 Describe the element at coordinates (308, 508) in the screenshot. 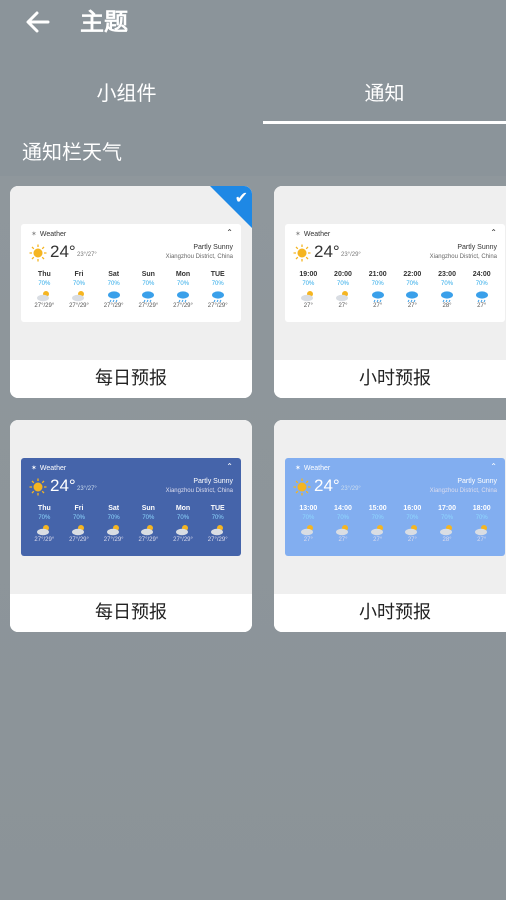

I see `forecast-label: 13:00` at that location.